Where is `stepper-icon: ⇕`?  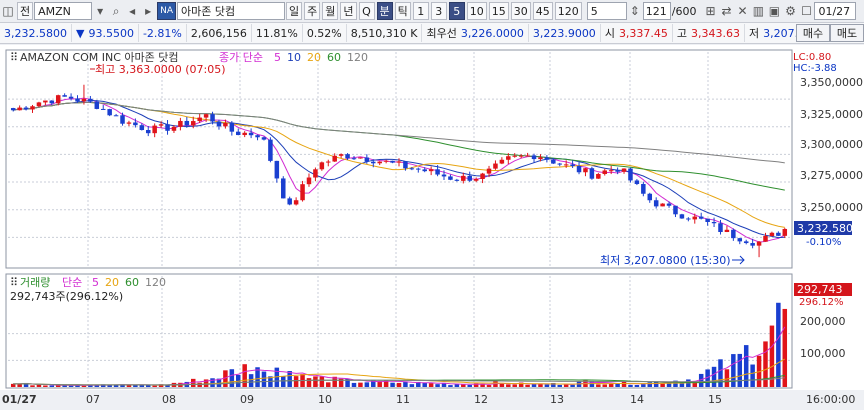 stepper-icon: ⇕ is located at coordinates (635, 11).